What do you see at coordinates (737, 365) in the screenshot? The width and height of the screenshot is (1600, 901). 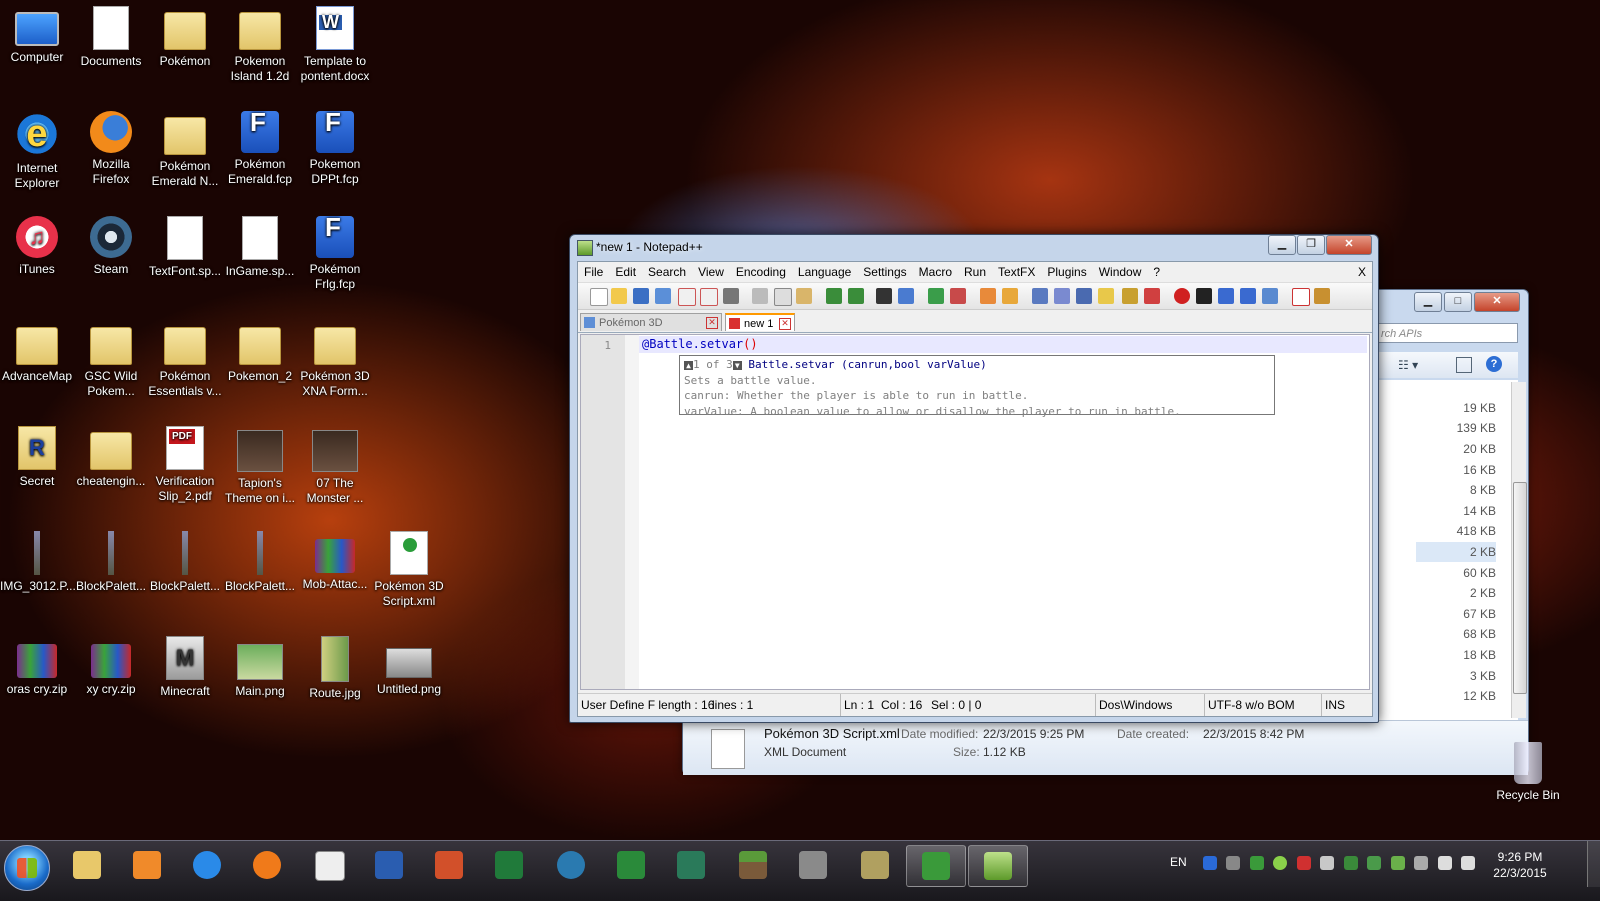 I see `calltip-down-arrow-icon: ▼` at bounding box center [737, 365].